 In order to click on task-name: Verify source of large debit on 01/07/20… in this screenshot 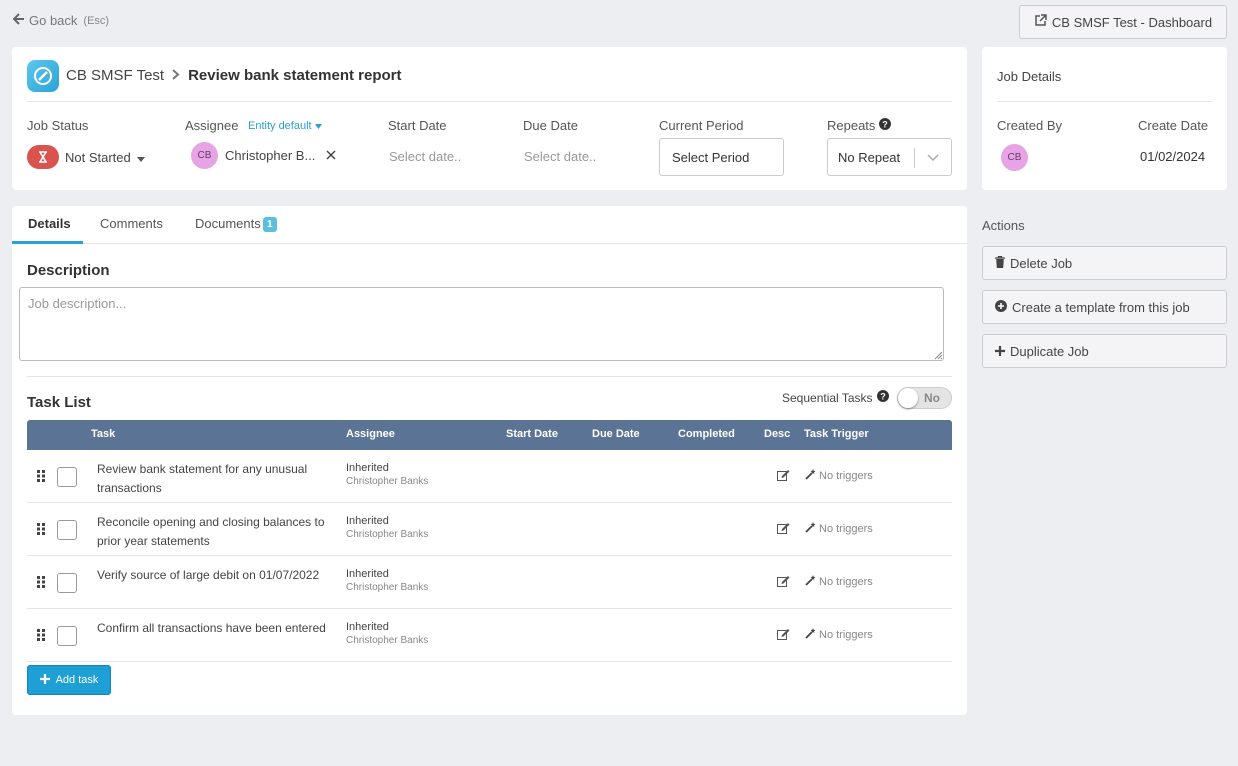, I will do `click(214, 575)`.